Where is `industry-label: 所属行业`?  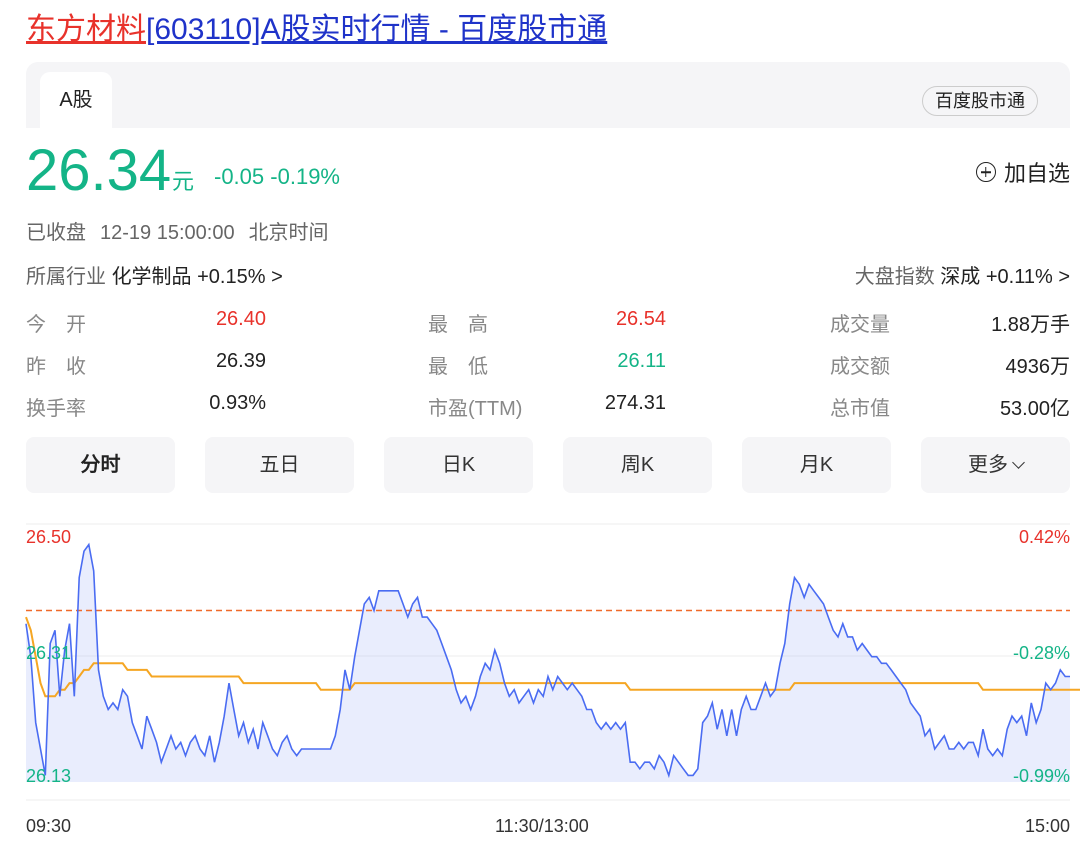
industry-label: 所属行业 is located at coordinates (66, 277).